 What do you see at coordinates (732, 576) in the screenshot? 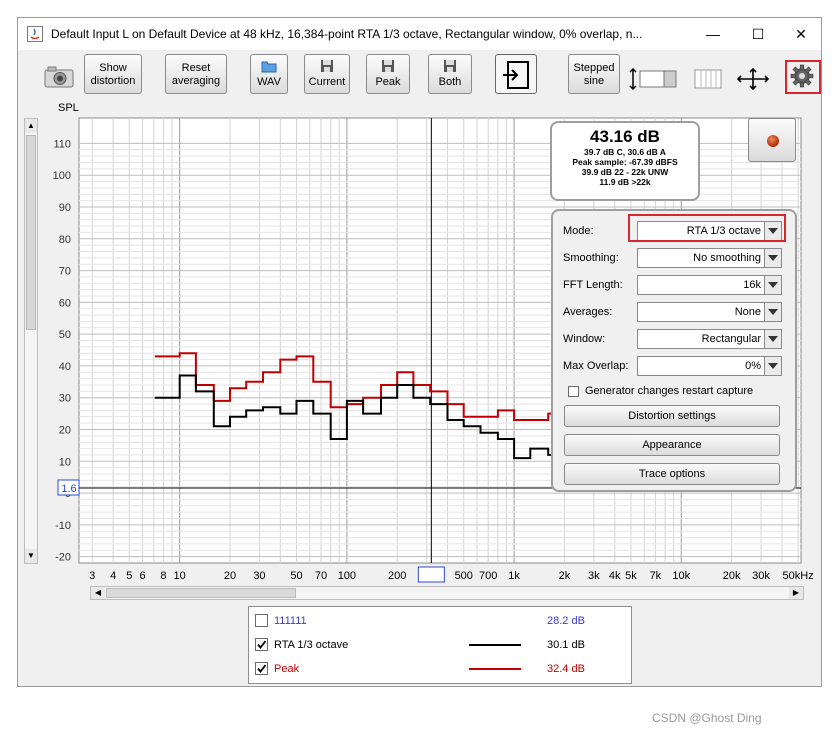
I see `x-tick-label: 20k` at bounding box center [732, 576].